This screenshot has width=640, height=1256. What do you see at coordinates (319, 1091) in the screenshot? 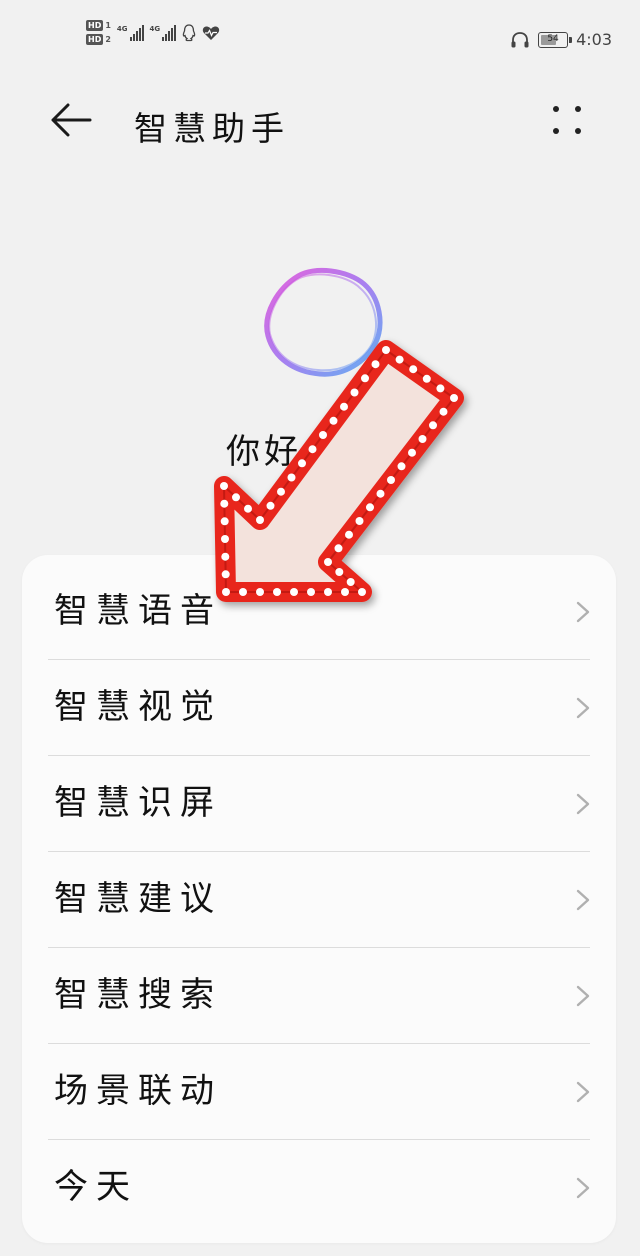
I see `list-item-scene-linkage: 场景联动` at bounding box center [319, 1091].